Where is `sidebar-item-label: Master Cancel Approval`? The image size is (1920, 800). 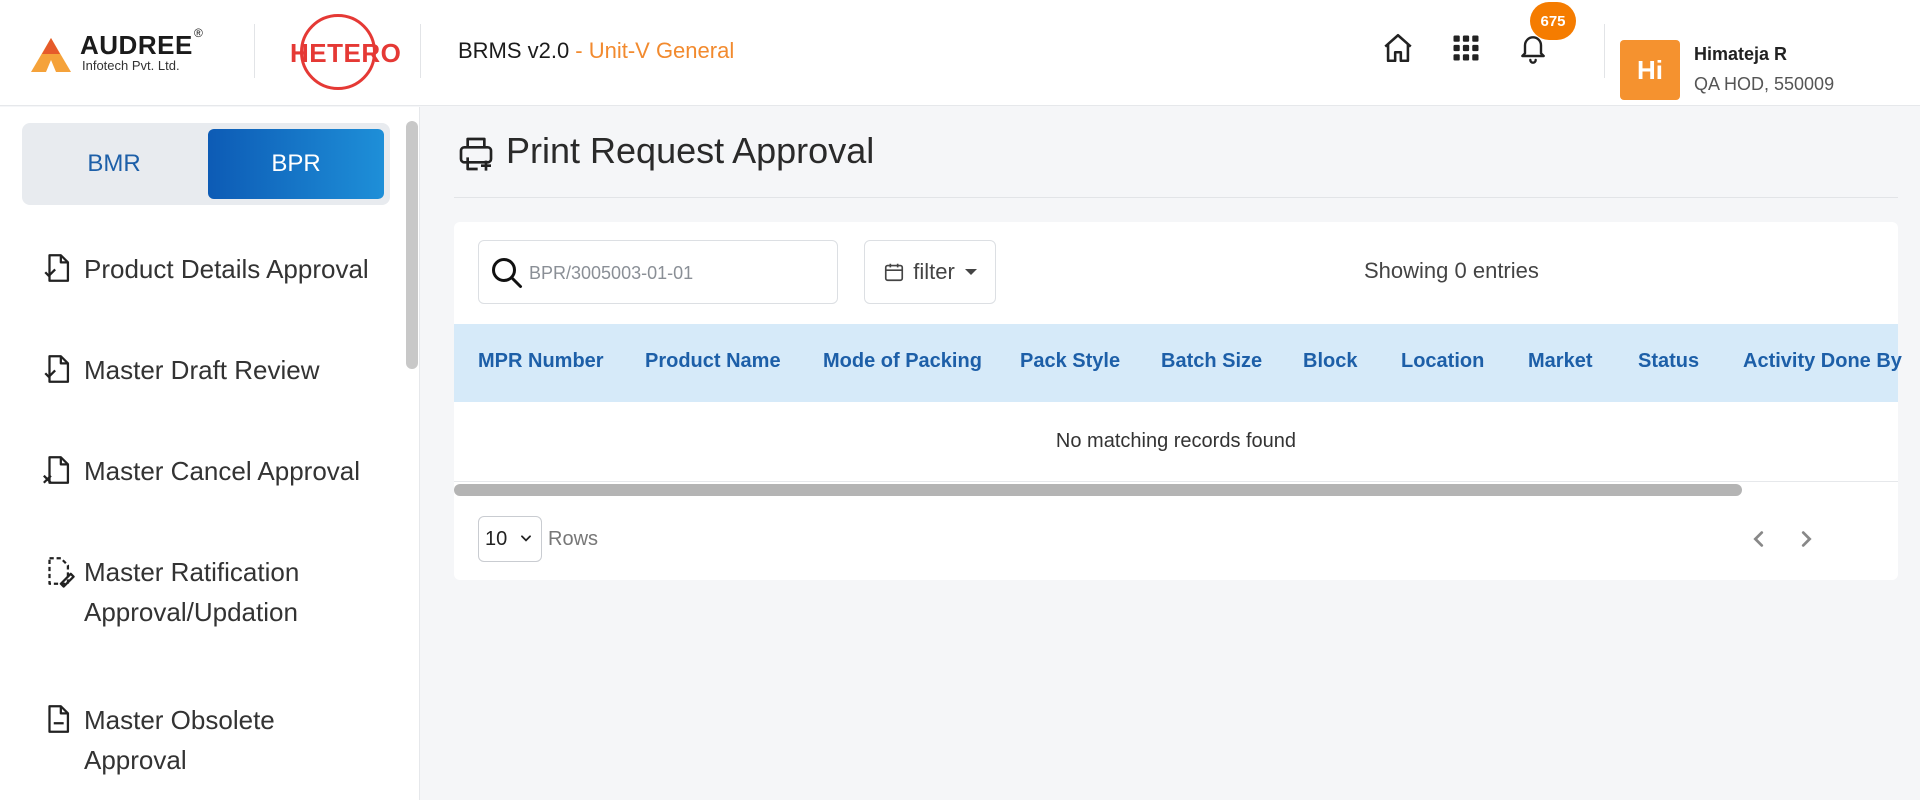 sidebar-item-label: Master Cancel Approval is located at coordinates (222, 471).